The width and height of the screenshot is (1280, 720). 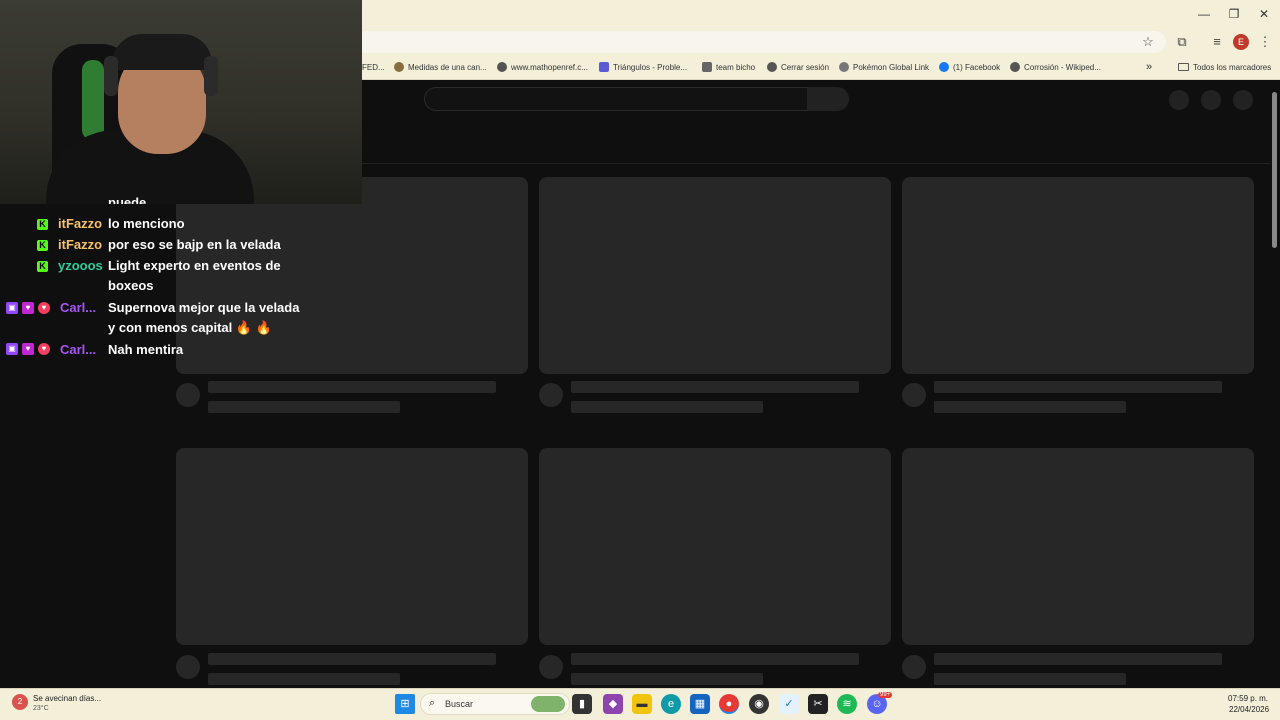 I want to click on restore-button: ❐, so click(x=1234, y=14).